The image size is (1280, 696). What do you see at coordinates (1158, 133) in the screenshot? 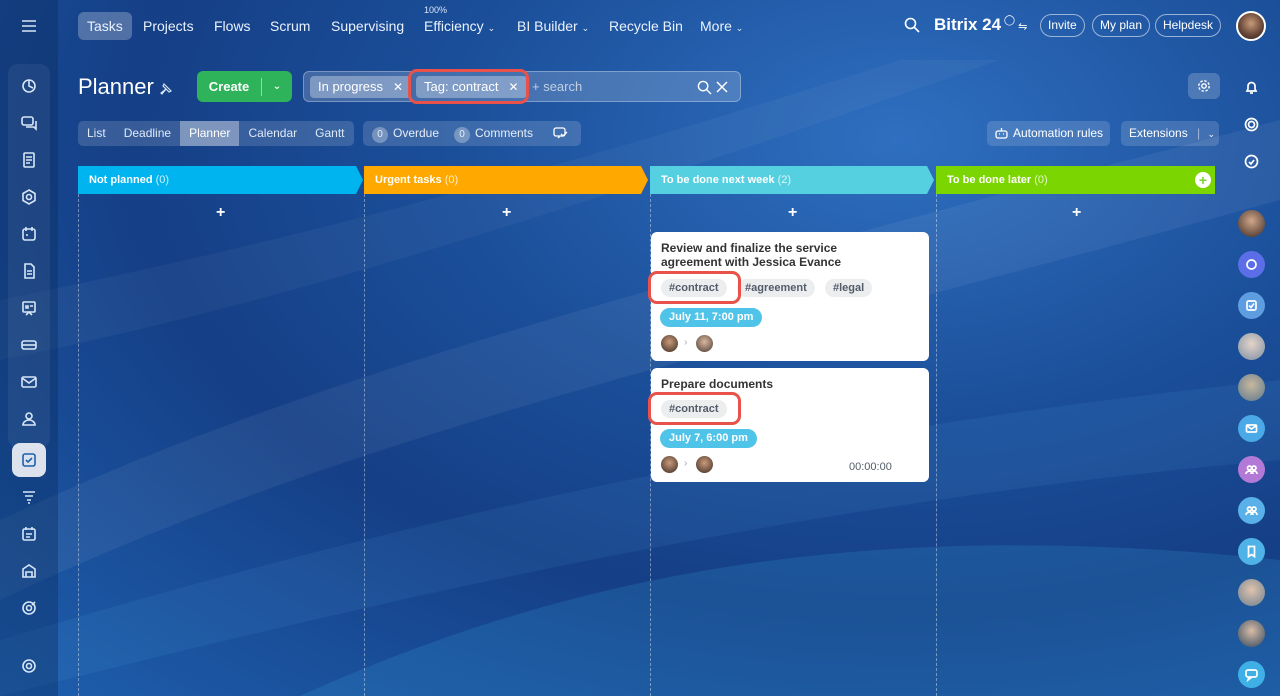
I see `extensions-label: Extensions` at bounding box center [1158, 133].